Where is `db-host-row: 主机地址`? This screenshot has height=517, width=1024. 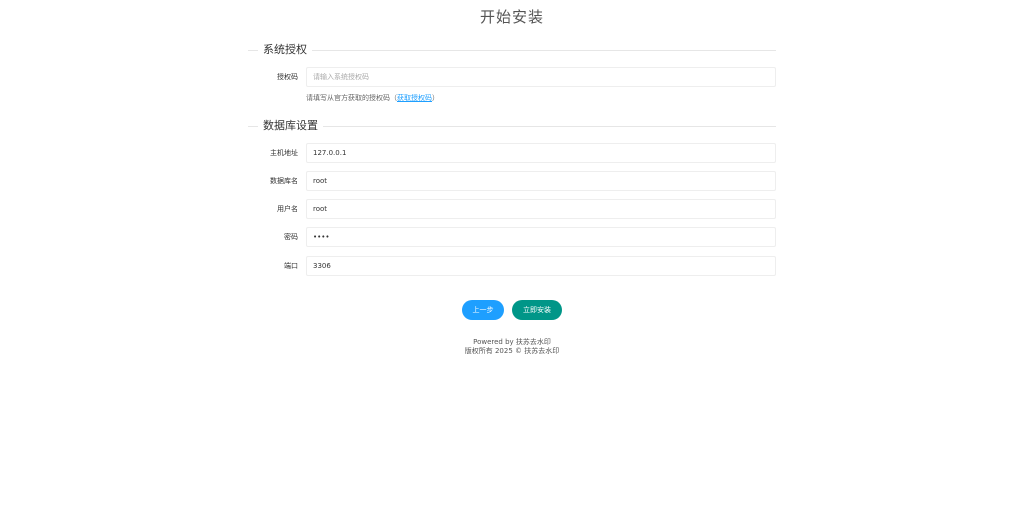 db-host-row: 主机地址 is located at coordinates (512, 153).